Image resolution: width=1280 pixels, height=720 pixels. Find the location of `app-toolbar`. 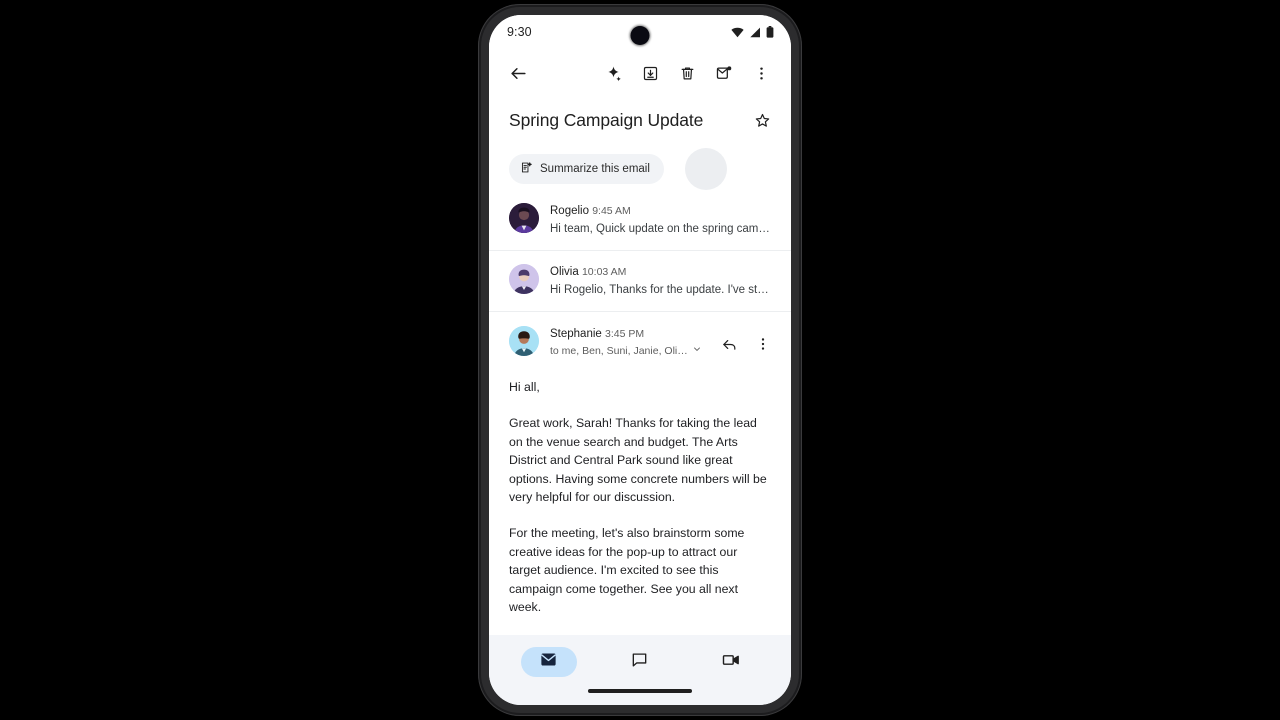

app-toolbar is located at coordinates (640, 73).